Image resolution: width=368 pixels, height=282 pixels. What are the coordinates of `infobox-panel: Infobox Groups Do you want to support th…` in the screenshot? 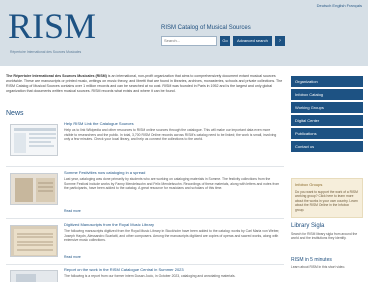 It's located at (327, 198).